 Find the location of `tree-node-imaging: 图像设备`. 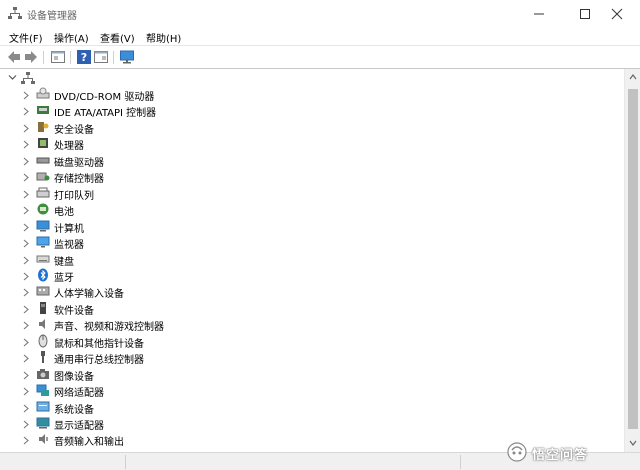

tree-node-imaging: 图像设备 is located at coordinates (200, 375).